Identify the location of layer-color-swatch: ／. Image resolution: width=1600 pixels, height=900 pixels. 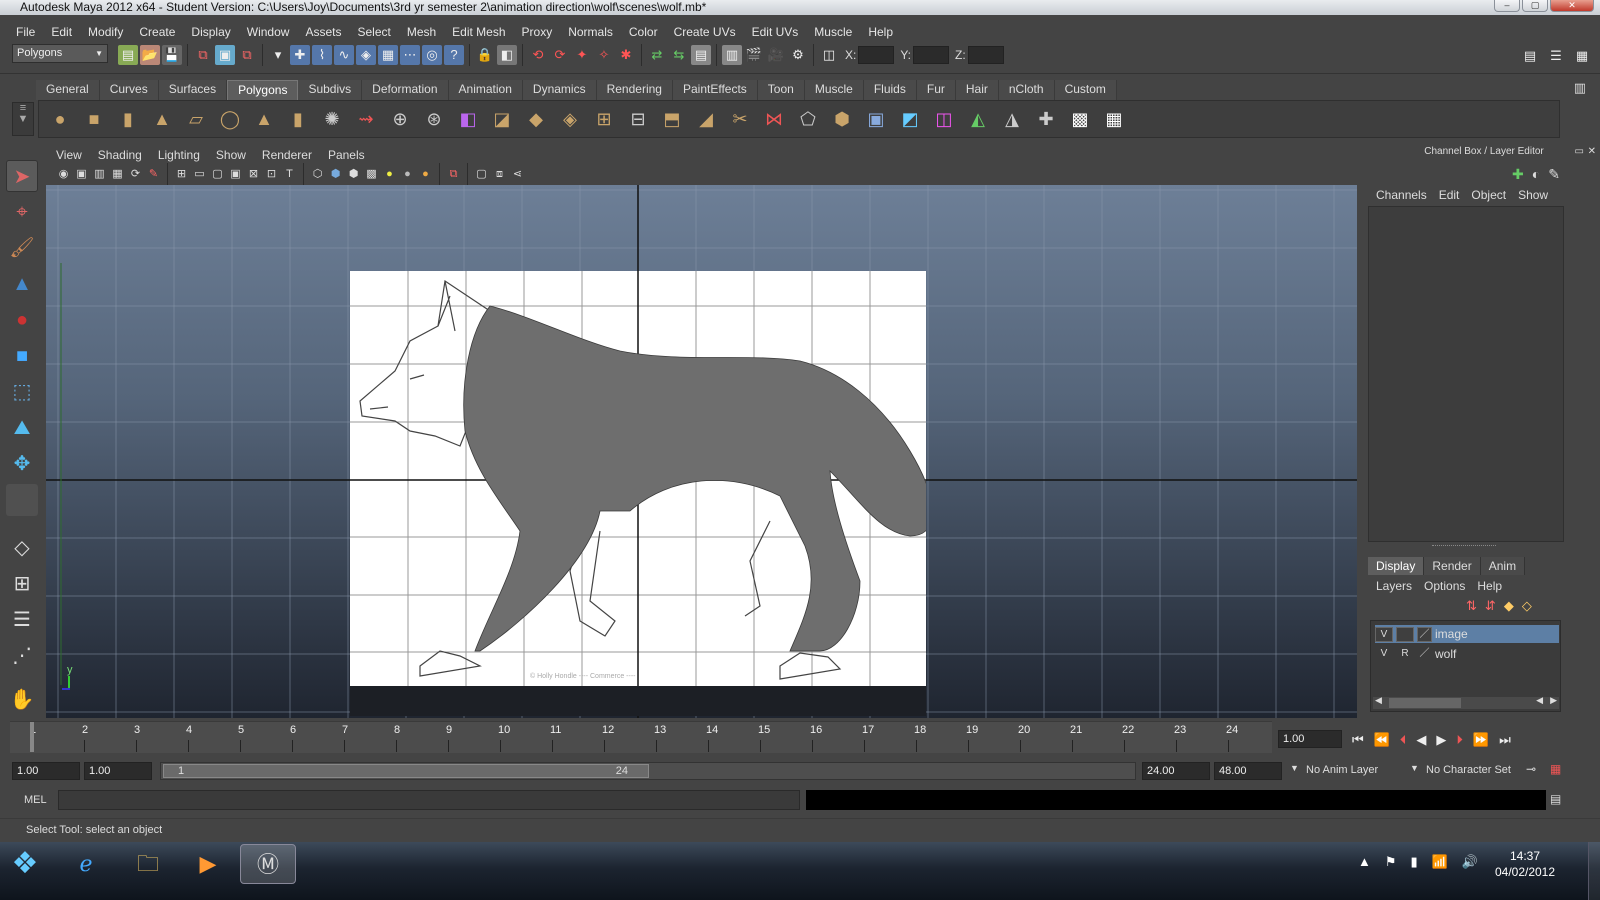
(1424, 654).